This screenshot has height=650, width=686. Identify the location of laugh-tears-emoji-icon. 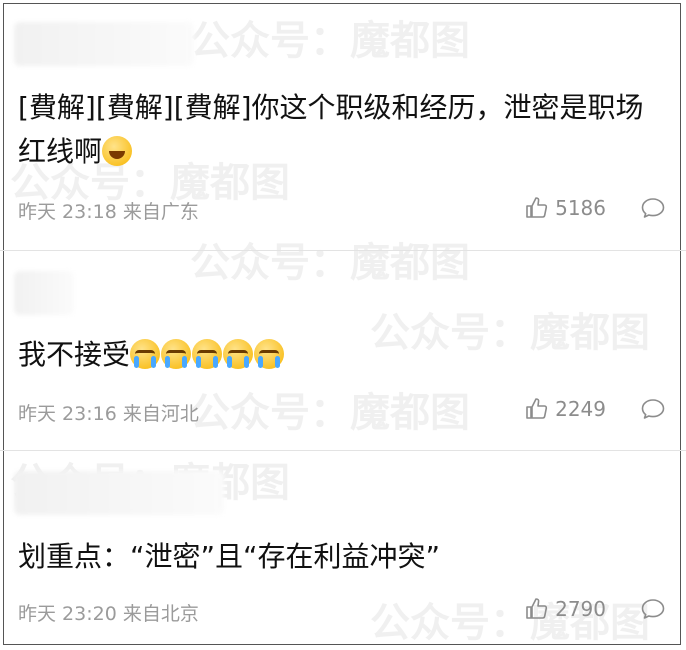
(117, 151).